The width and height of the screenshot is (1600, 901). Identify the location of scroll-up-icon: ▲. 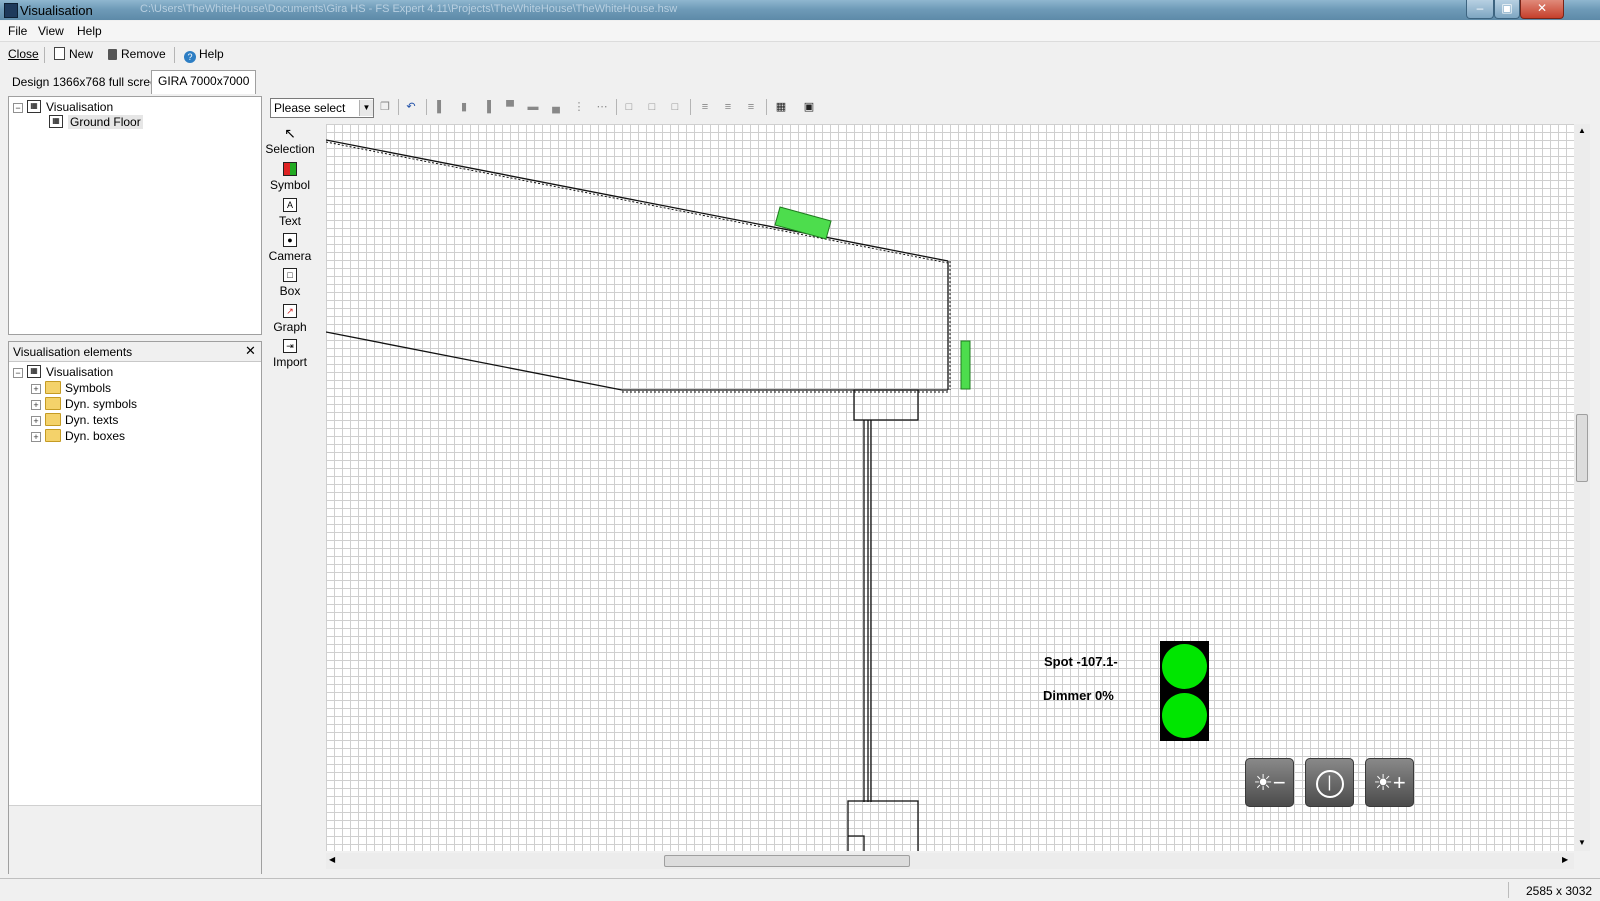
(1582, 130).